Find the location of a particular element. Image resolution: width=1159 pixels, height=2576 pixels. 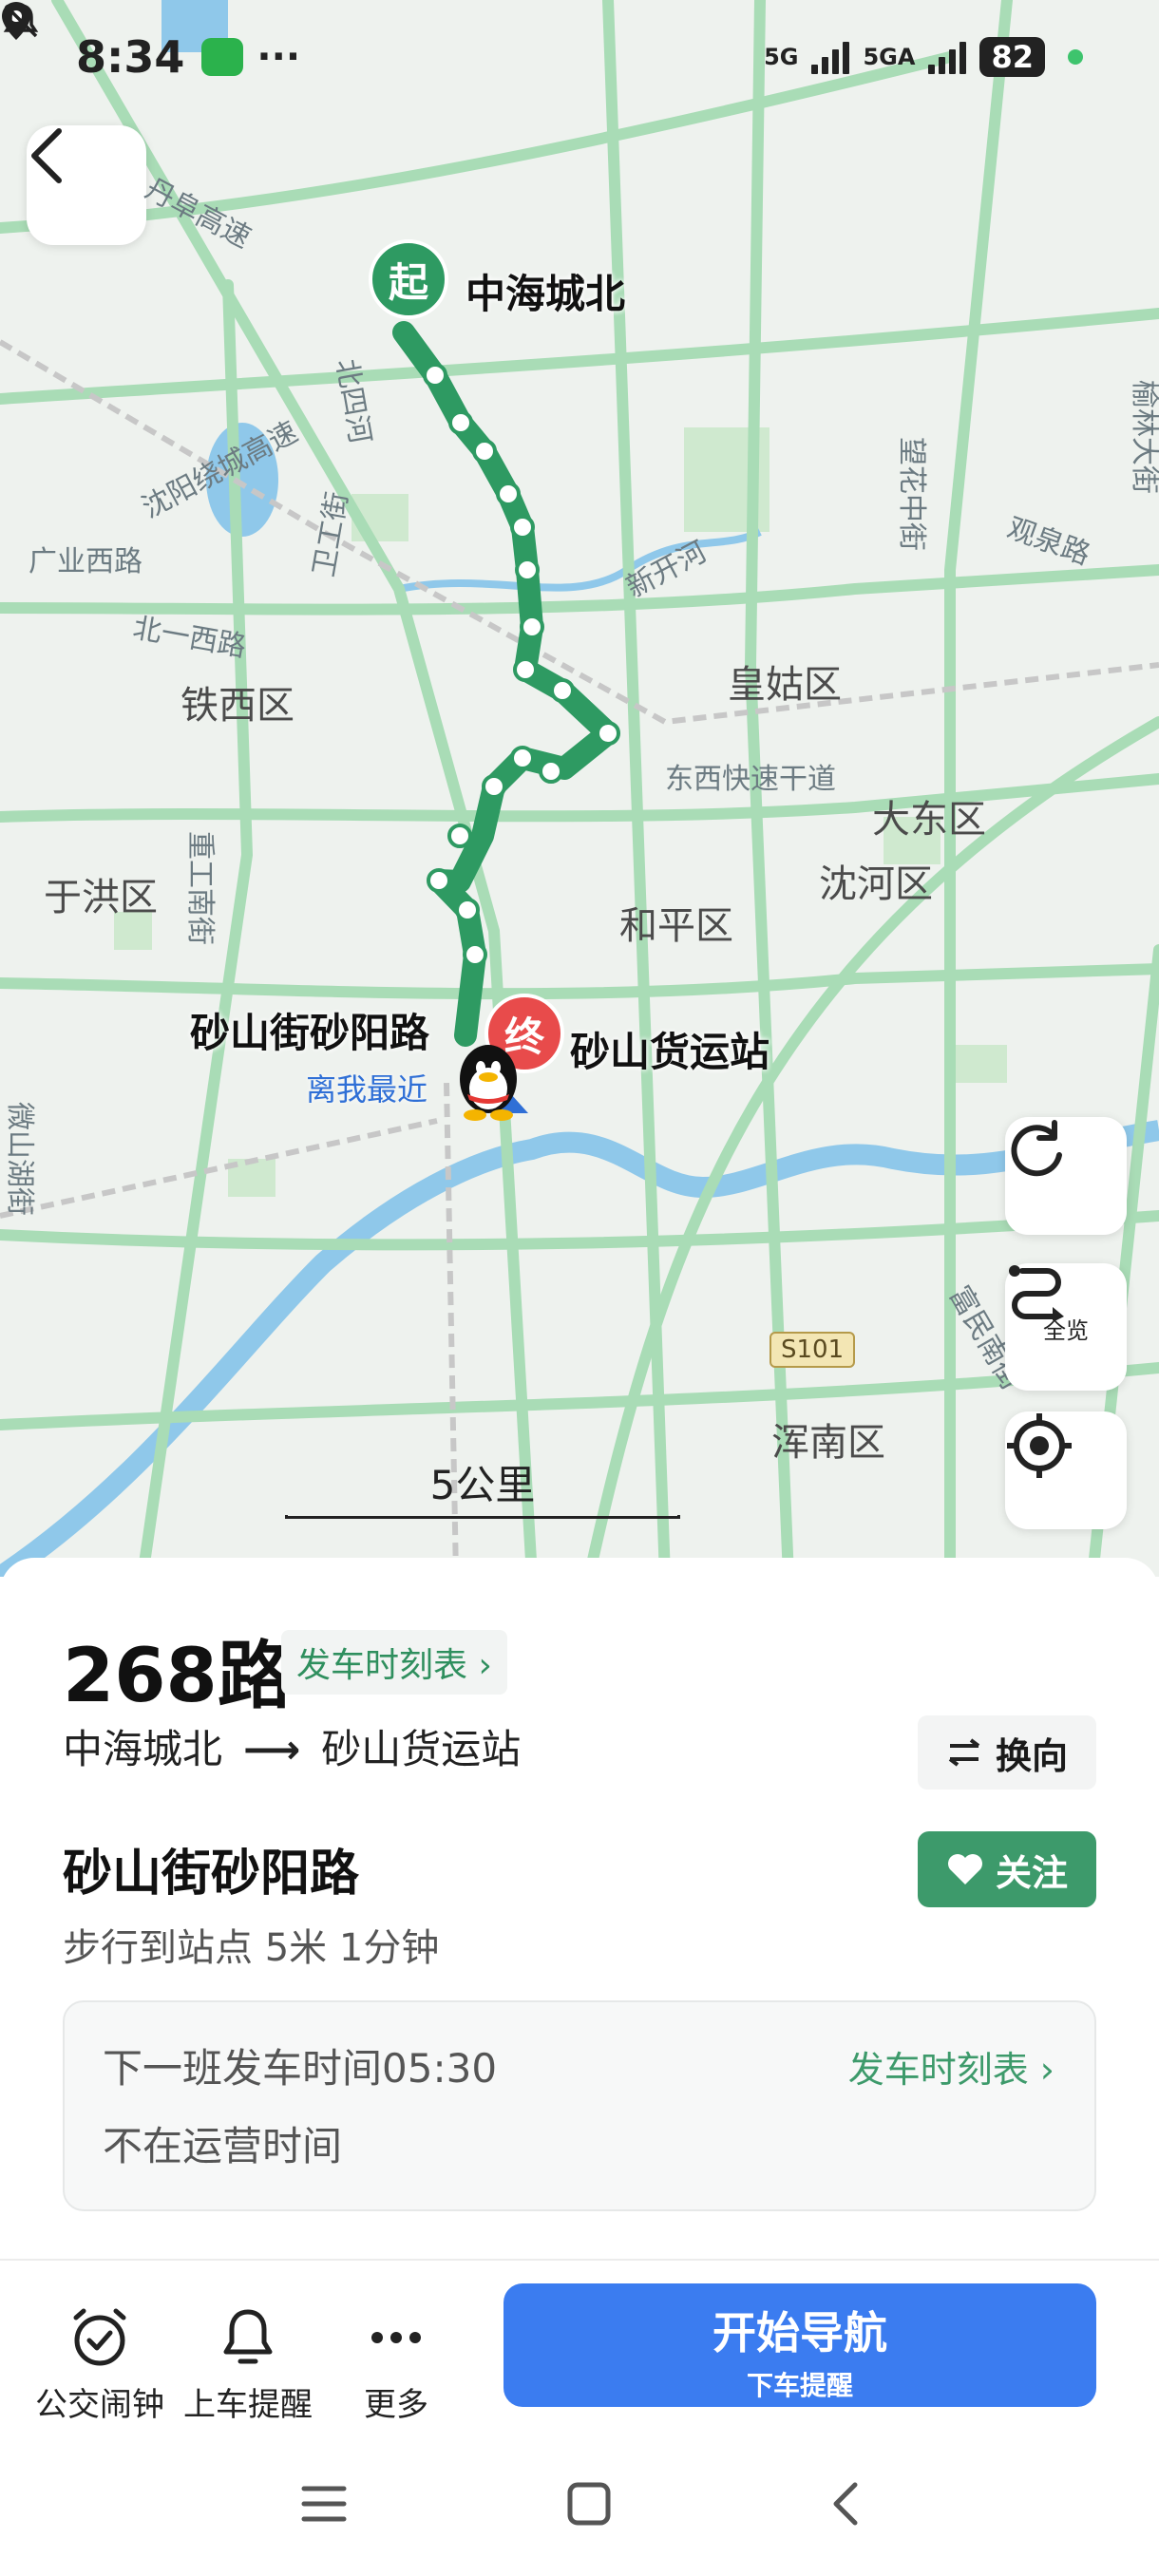

district-label: 浑南区 is located at coordinates (828, 1443).